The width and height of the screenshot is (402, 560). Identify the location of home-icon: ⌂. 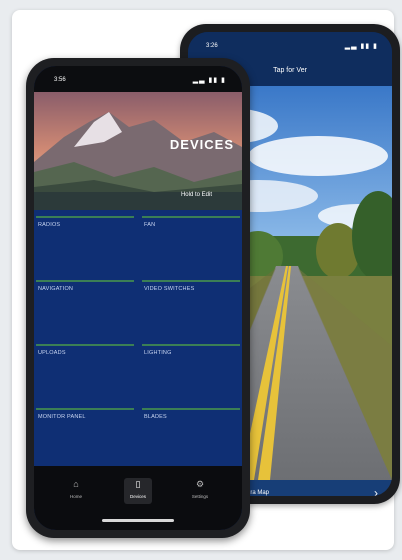
(76, 484).